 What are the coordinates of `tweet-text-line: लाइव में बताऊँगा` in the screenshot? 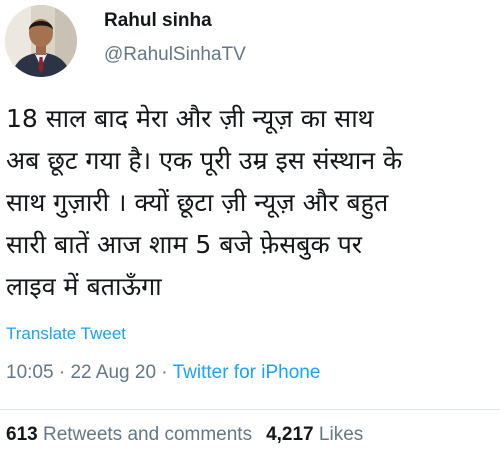 It's located at (84, 286).